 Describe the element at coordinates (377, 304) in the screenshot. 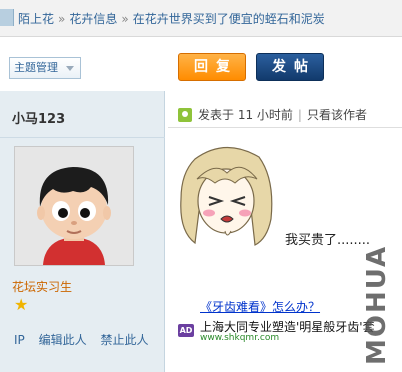

I see `watermark: MOHUA` at that location.